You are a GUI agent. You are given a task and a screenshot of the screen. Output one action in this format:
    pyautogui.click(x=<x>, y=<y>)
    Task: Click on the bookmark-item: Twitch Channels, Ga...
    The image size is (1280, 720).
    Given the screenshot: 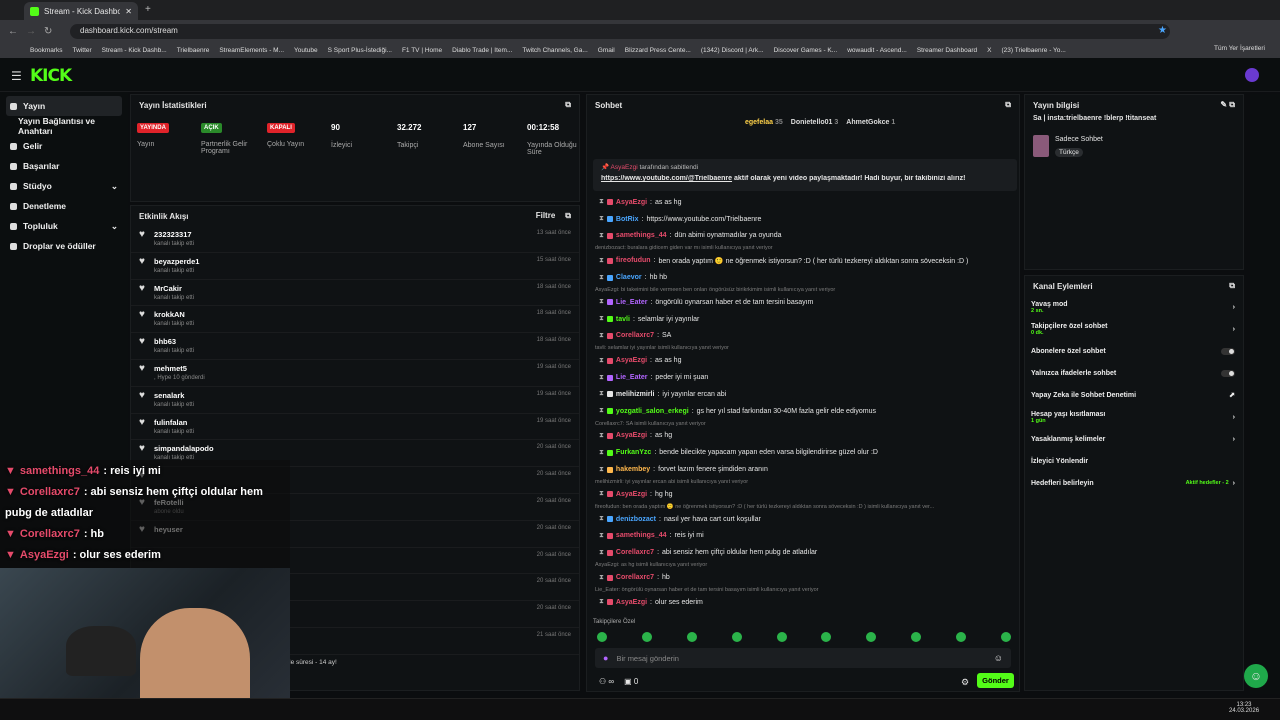 What is the action you would take?
    pyautogui.click(x=554, y=50)
    